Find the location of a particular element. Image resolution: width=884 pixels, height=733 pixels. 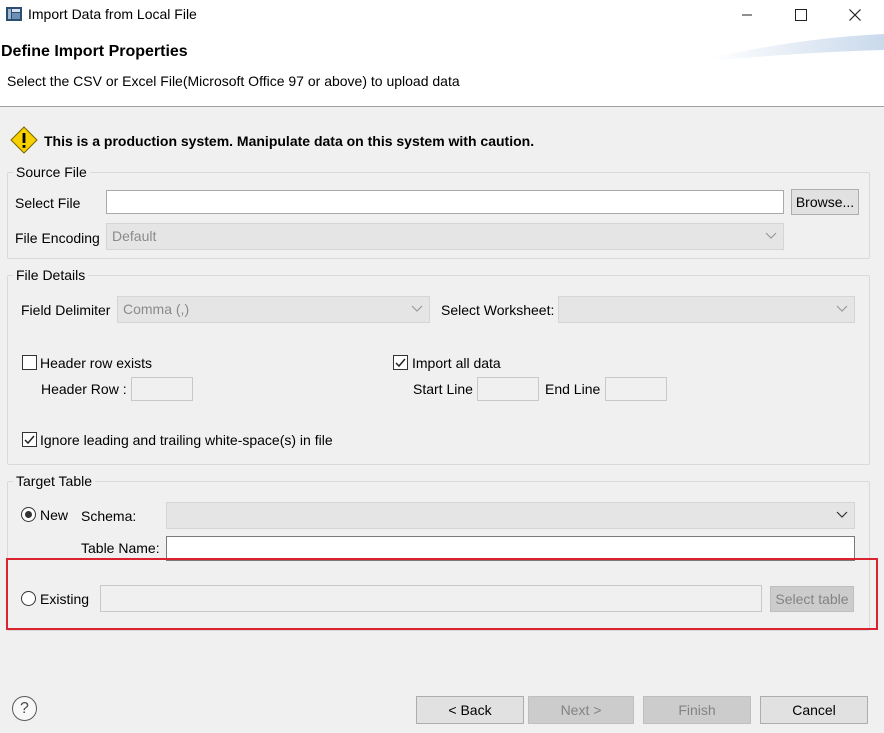

select-worksheet-label: Select Worksheet: is located at coordinates (498, 310).